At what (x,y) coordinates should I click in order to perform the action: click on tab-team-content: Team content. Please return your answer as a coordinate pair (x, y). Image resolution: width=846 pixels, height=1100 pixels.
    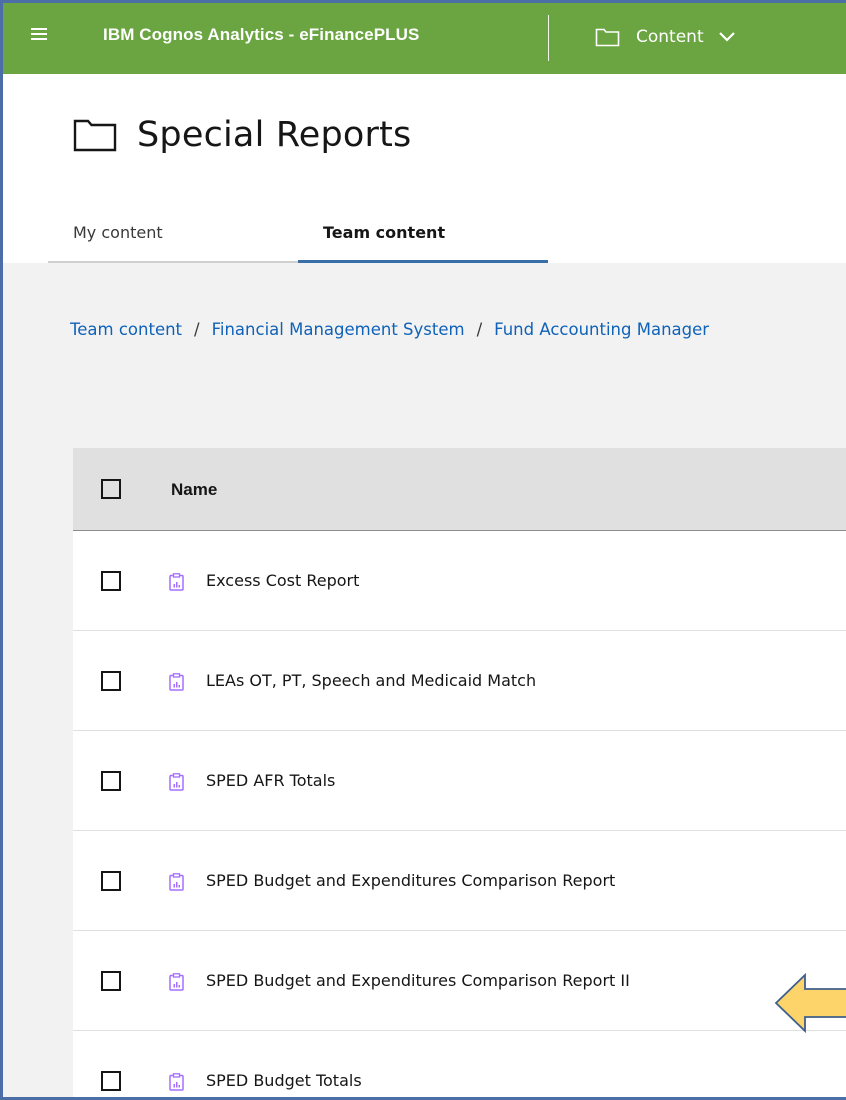
    Looking at the image, I should click on (423, 233).